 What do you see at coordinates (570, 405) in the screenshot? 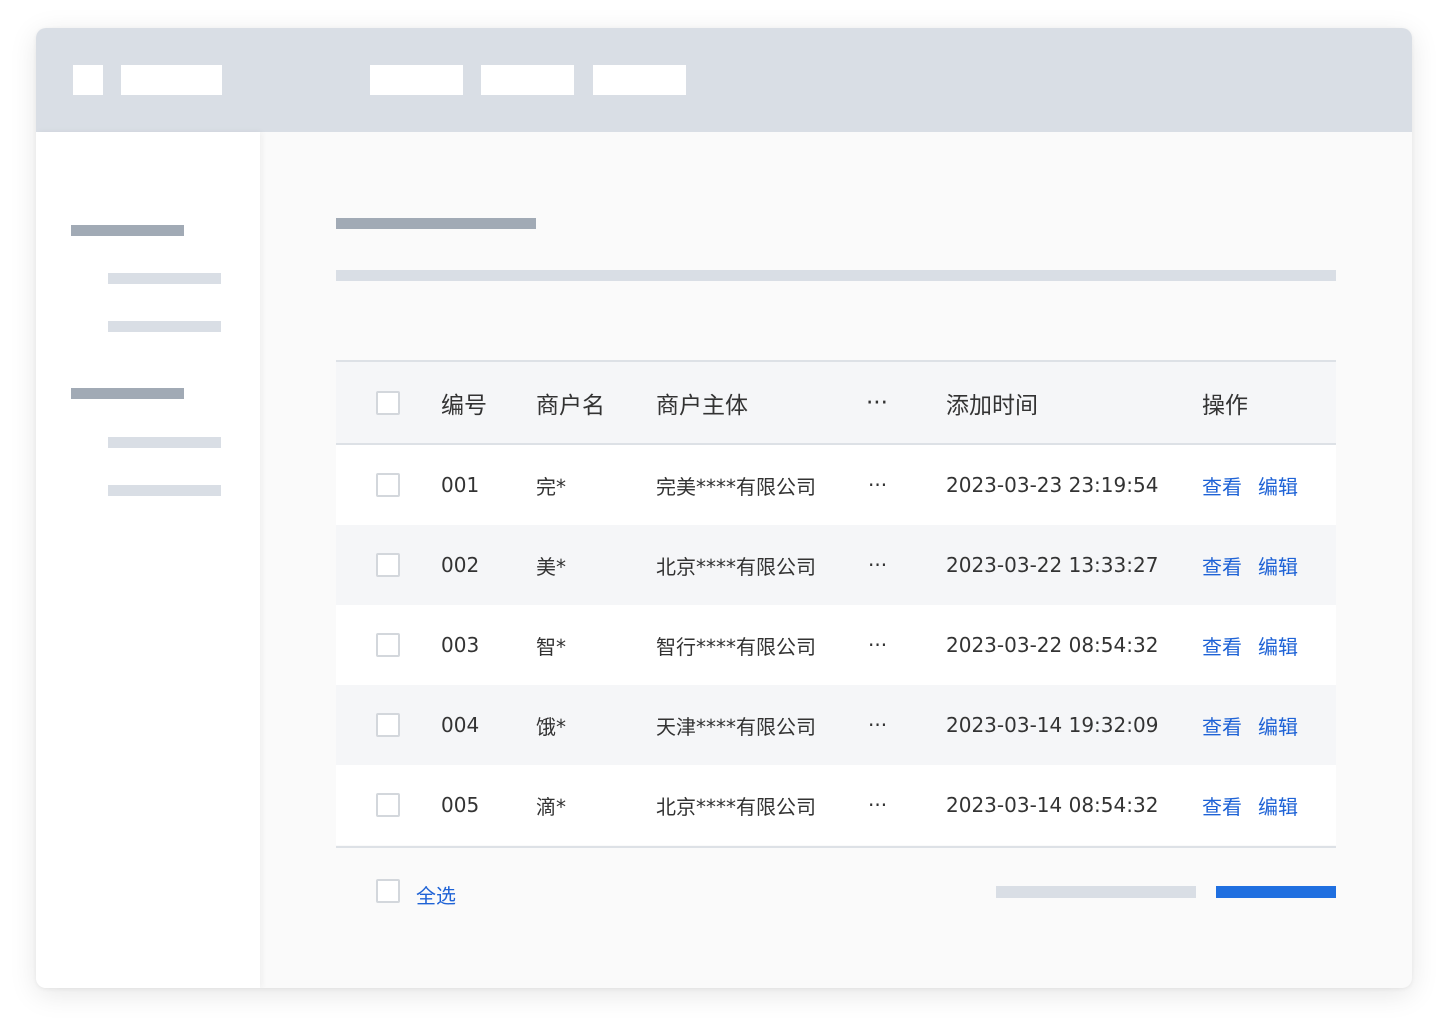
I see `header-merchant-name: 商户名` at bounding box center [570, 405].